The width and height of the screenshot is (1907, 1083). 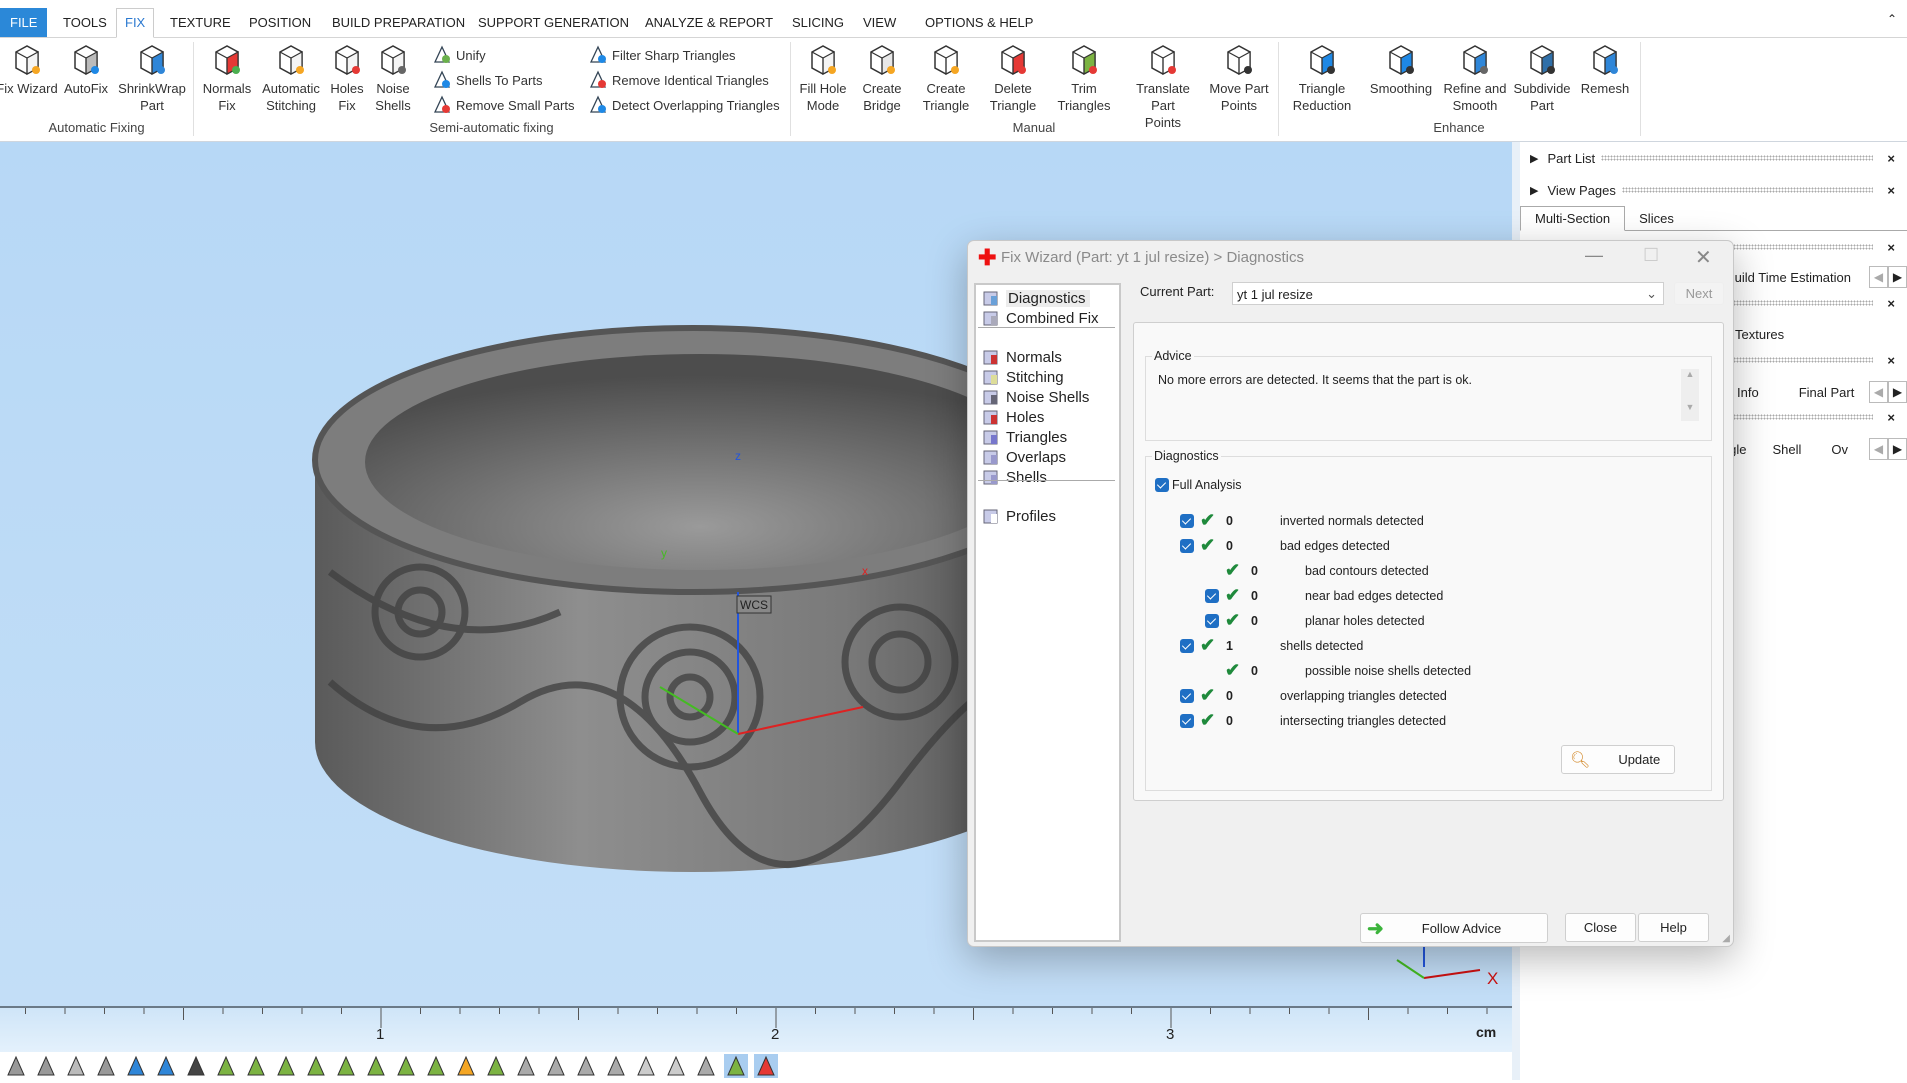 What do you see at coordinates (1726, 938) in the screenshot?
I see `resize-grip-icon: ◢` at bounding box center [1726, 938].